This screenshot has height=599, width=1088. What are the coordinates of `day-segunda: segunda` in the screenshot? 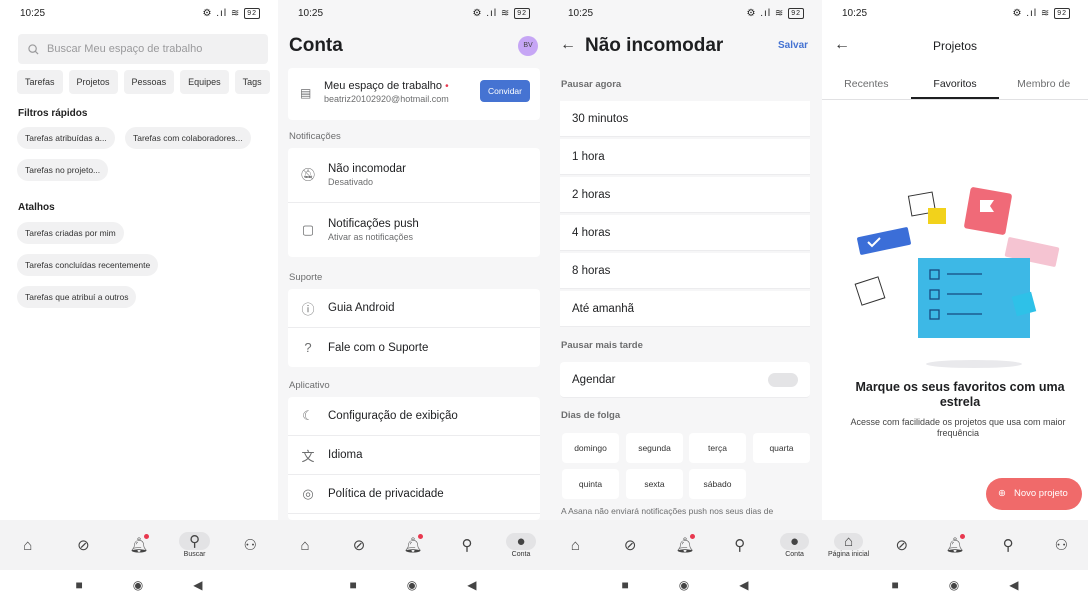 It's located at (654, 448).